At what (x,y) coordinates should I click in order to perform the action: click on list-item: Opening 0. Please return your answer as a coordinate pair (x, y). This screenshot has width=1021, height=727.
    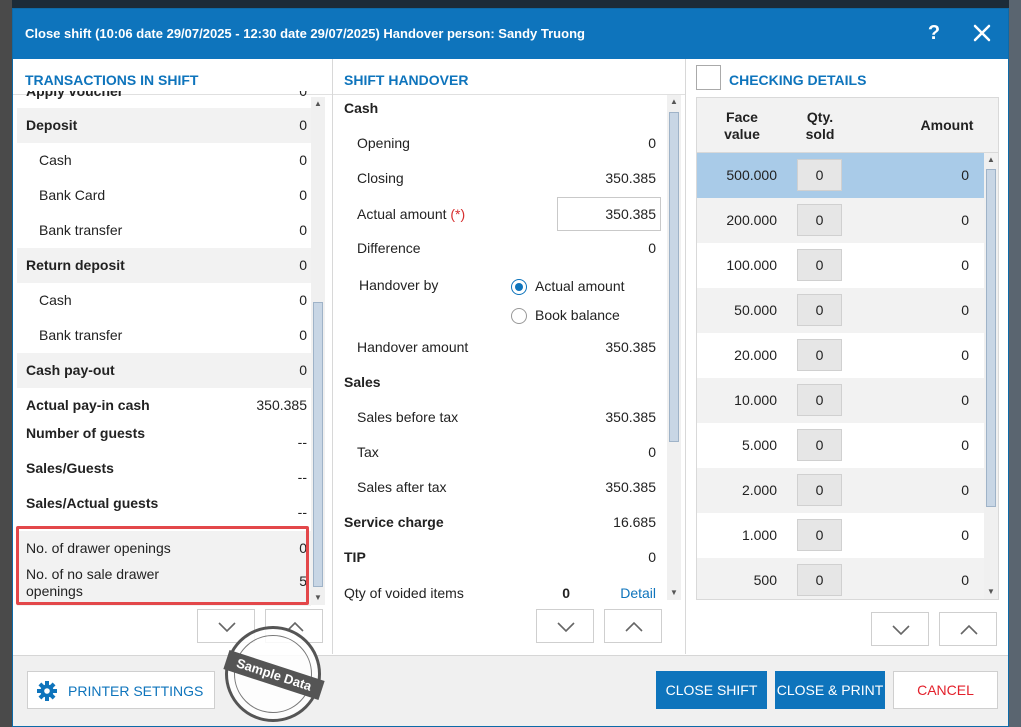
    Looking at the image, I should click on (506, 143).